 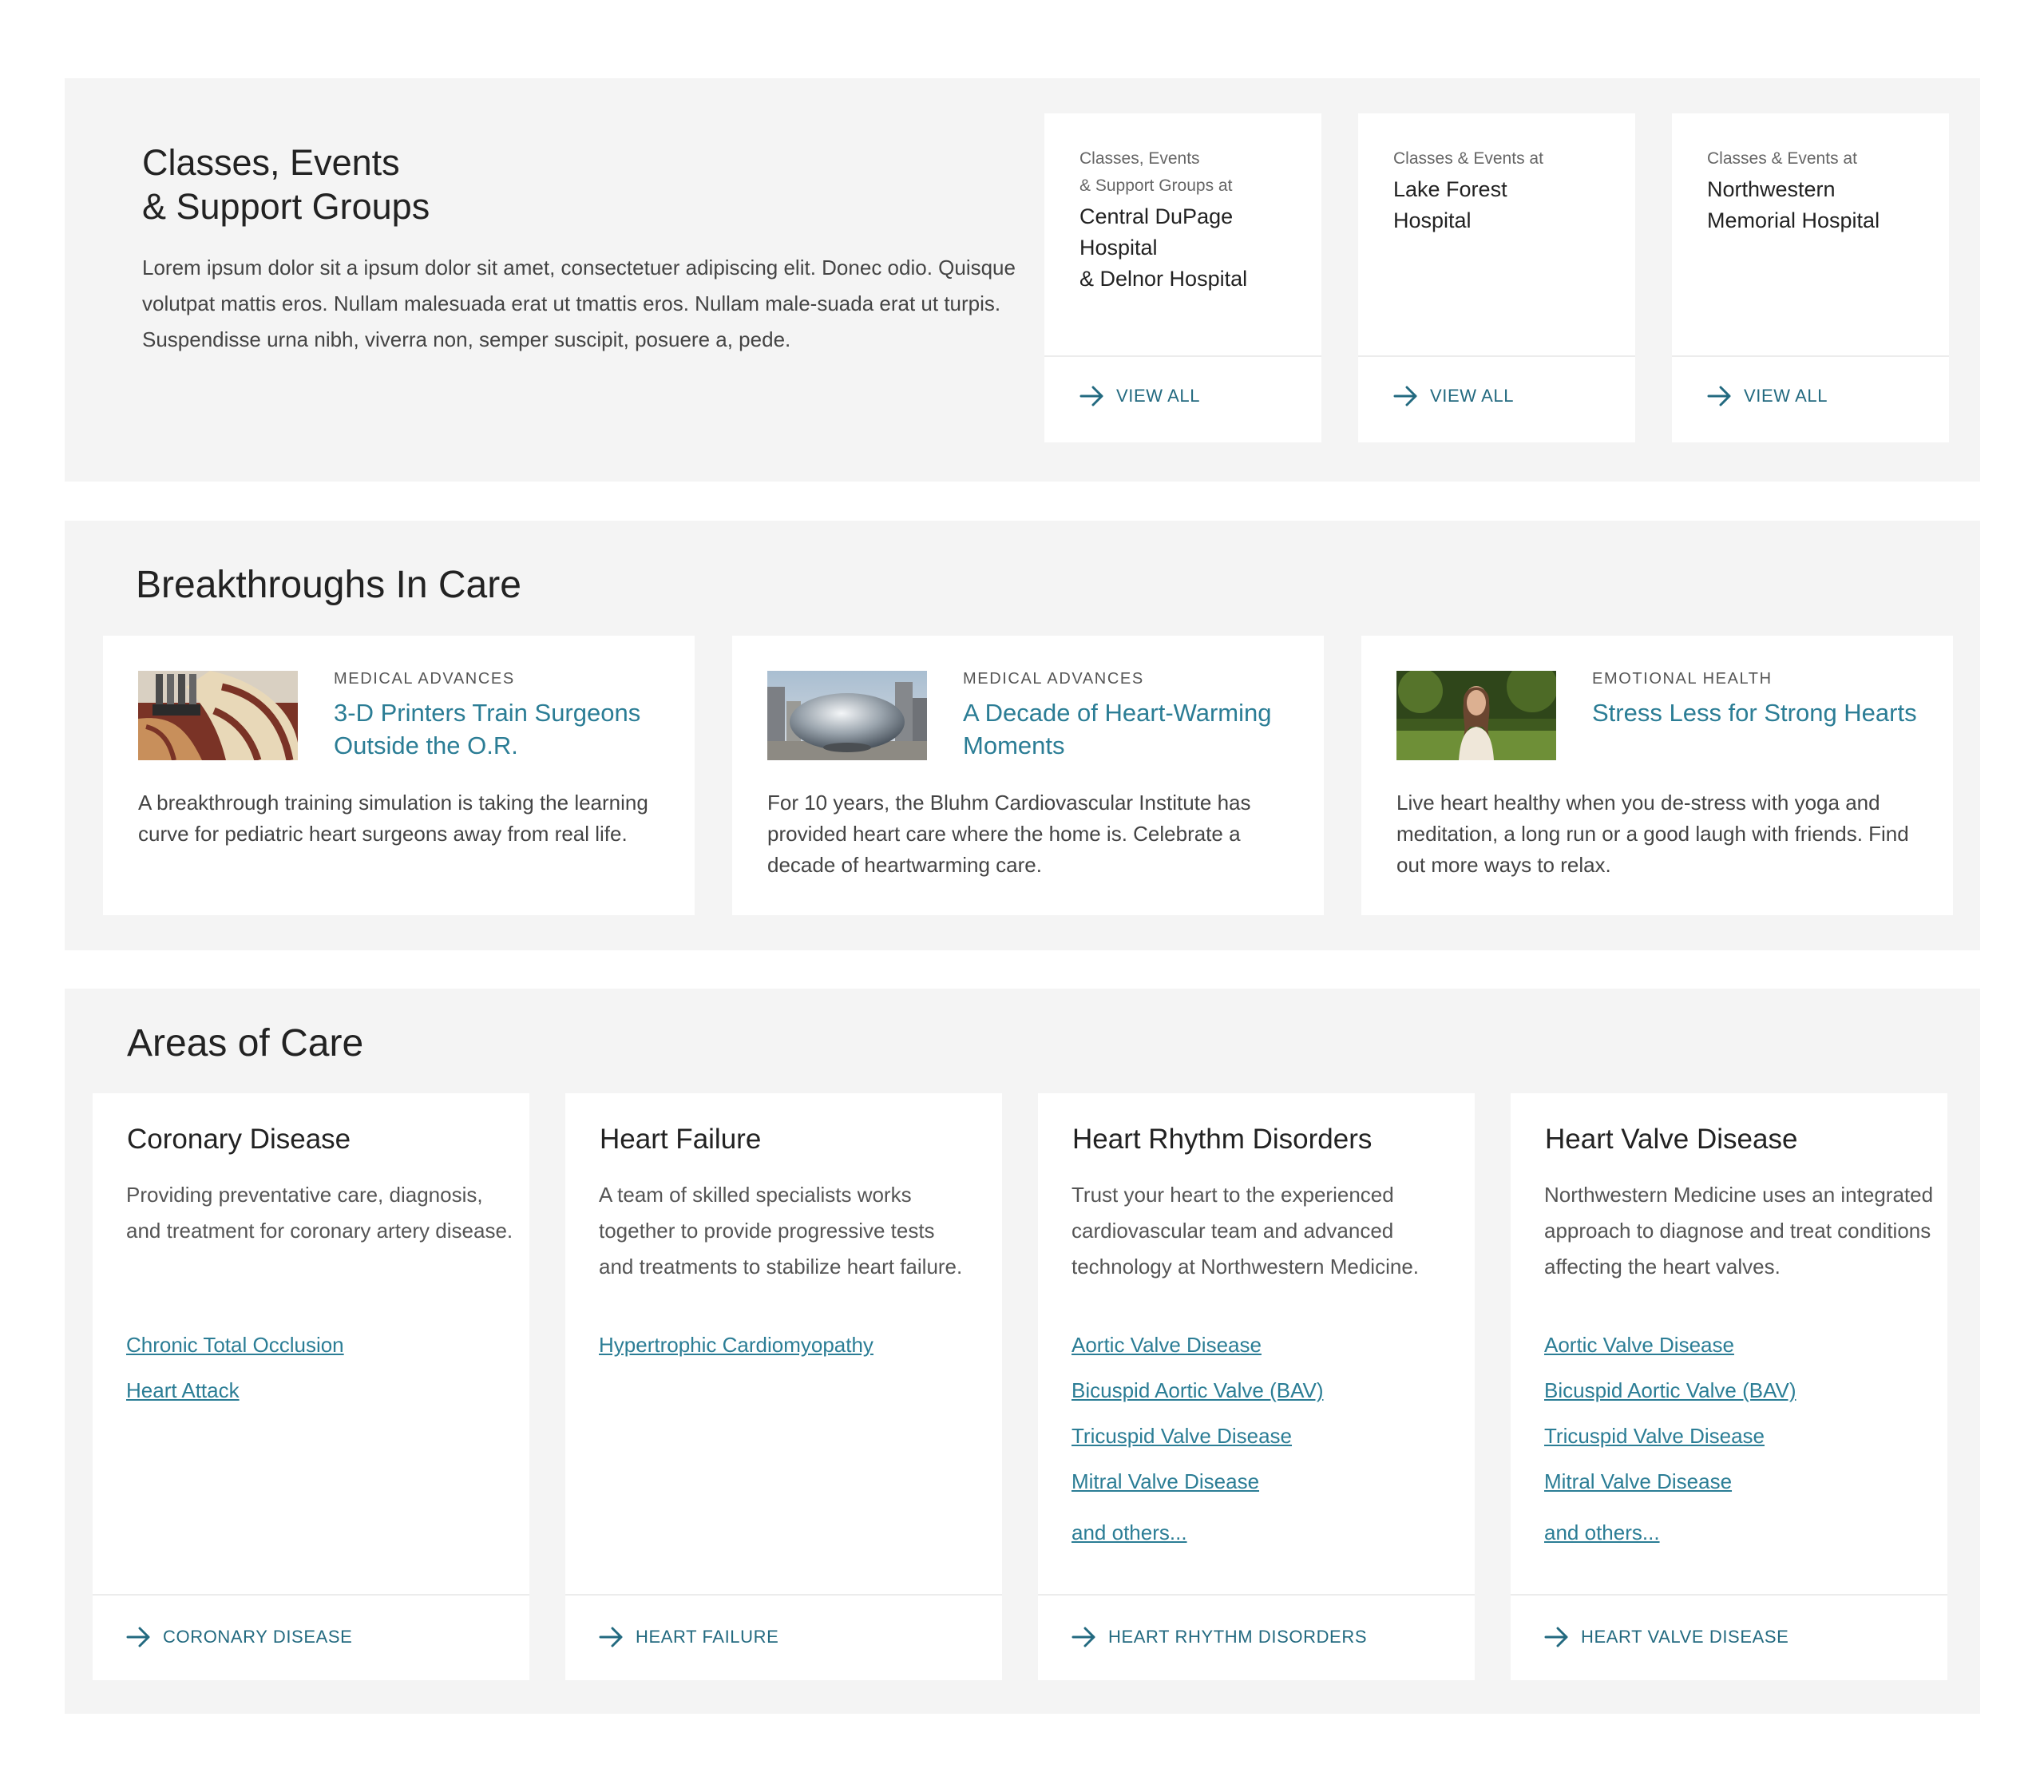 What do you see at coordinates (271, 162) in the screenshot?
I see `classes-title-line1: Classes, Events` at bounding box center [271, 162].